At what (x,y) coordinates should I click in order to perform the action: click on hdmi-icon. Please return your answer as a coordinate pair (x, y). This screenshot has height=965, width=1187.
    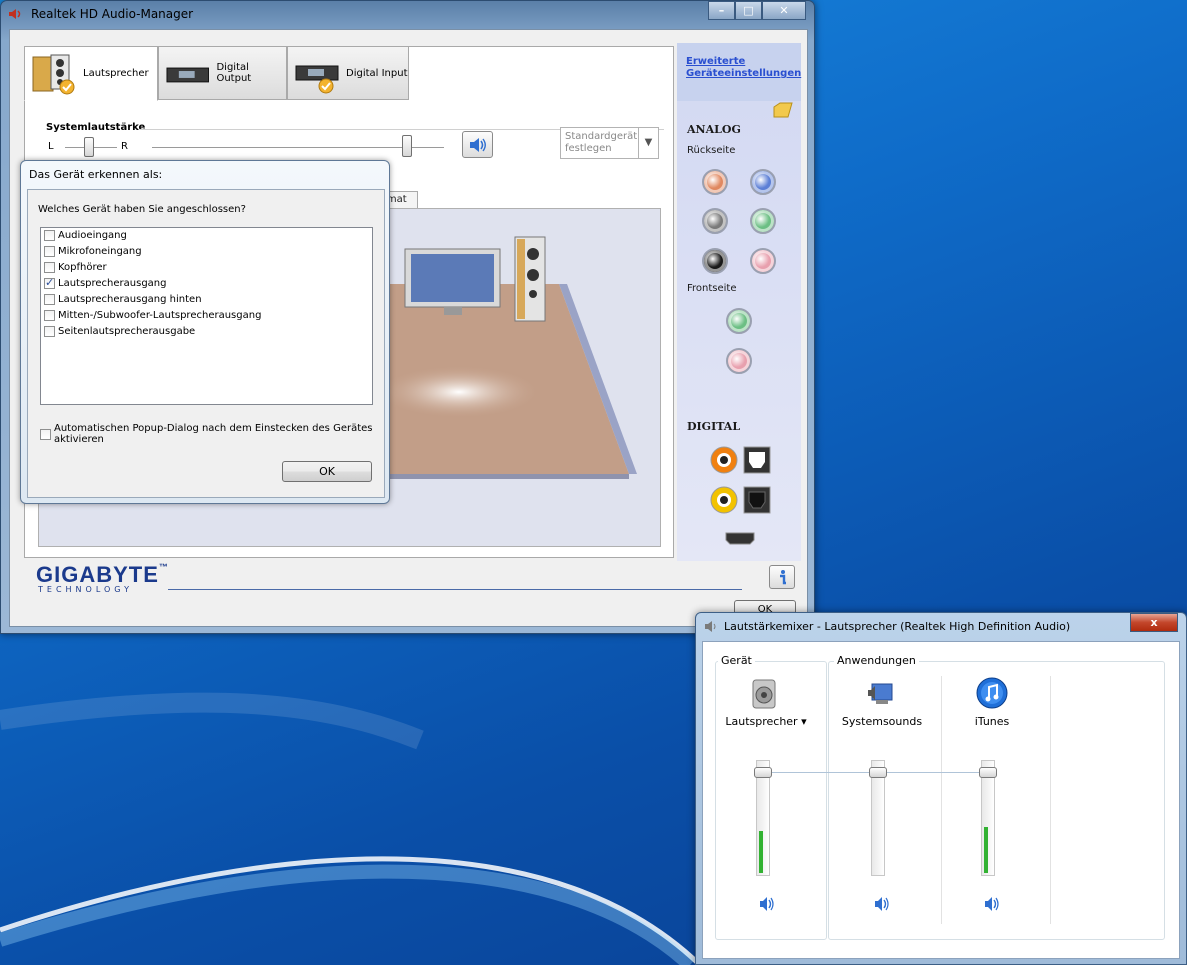
    Looking at the image, I should click on (740, 538).